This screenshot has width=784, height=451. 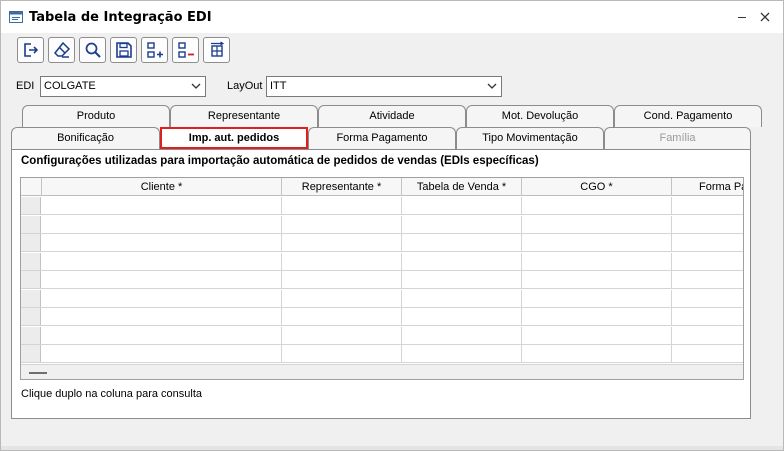 What do you see at coordinates (384, 86) in the screenshot?
I see `layout-select: ITT` at bounding box center [384, 86].